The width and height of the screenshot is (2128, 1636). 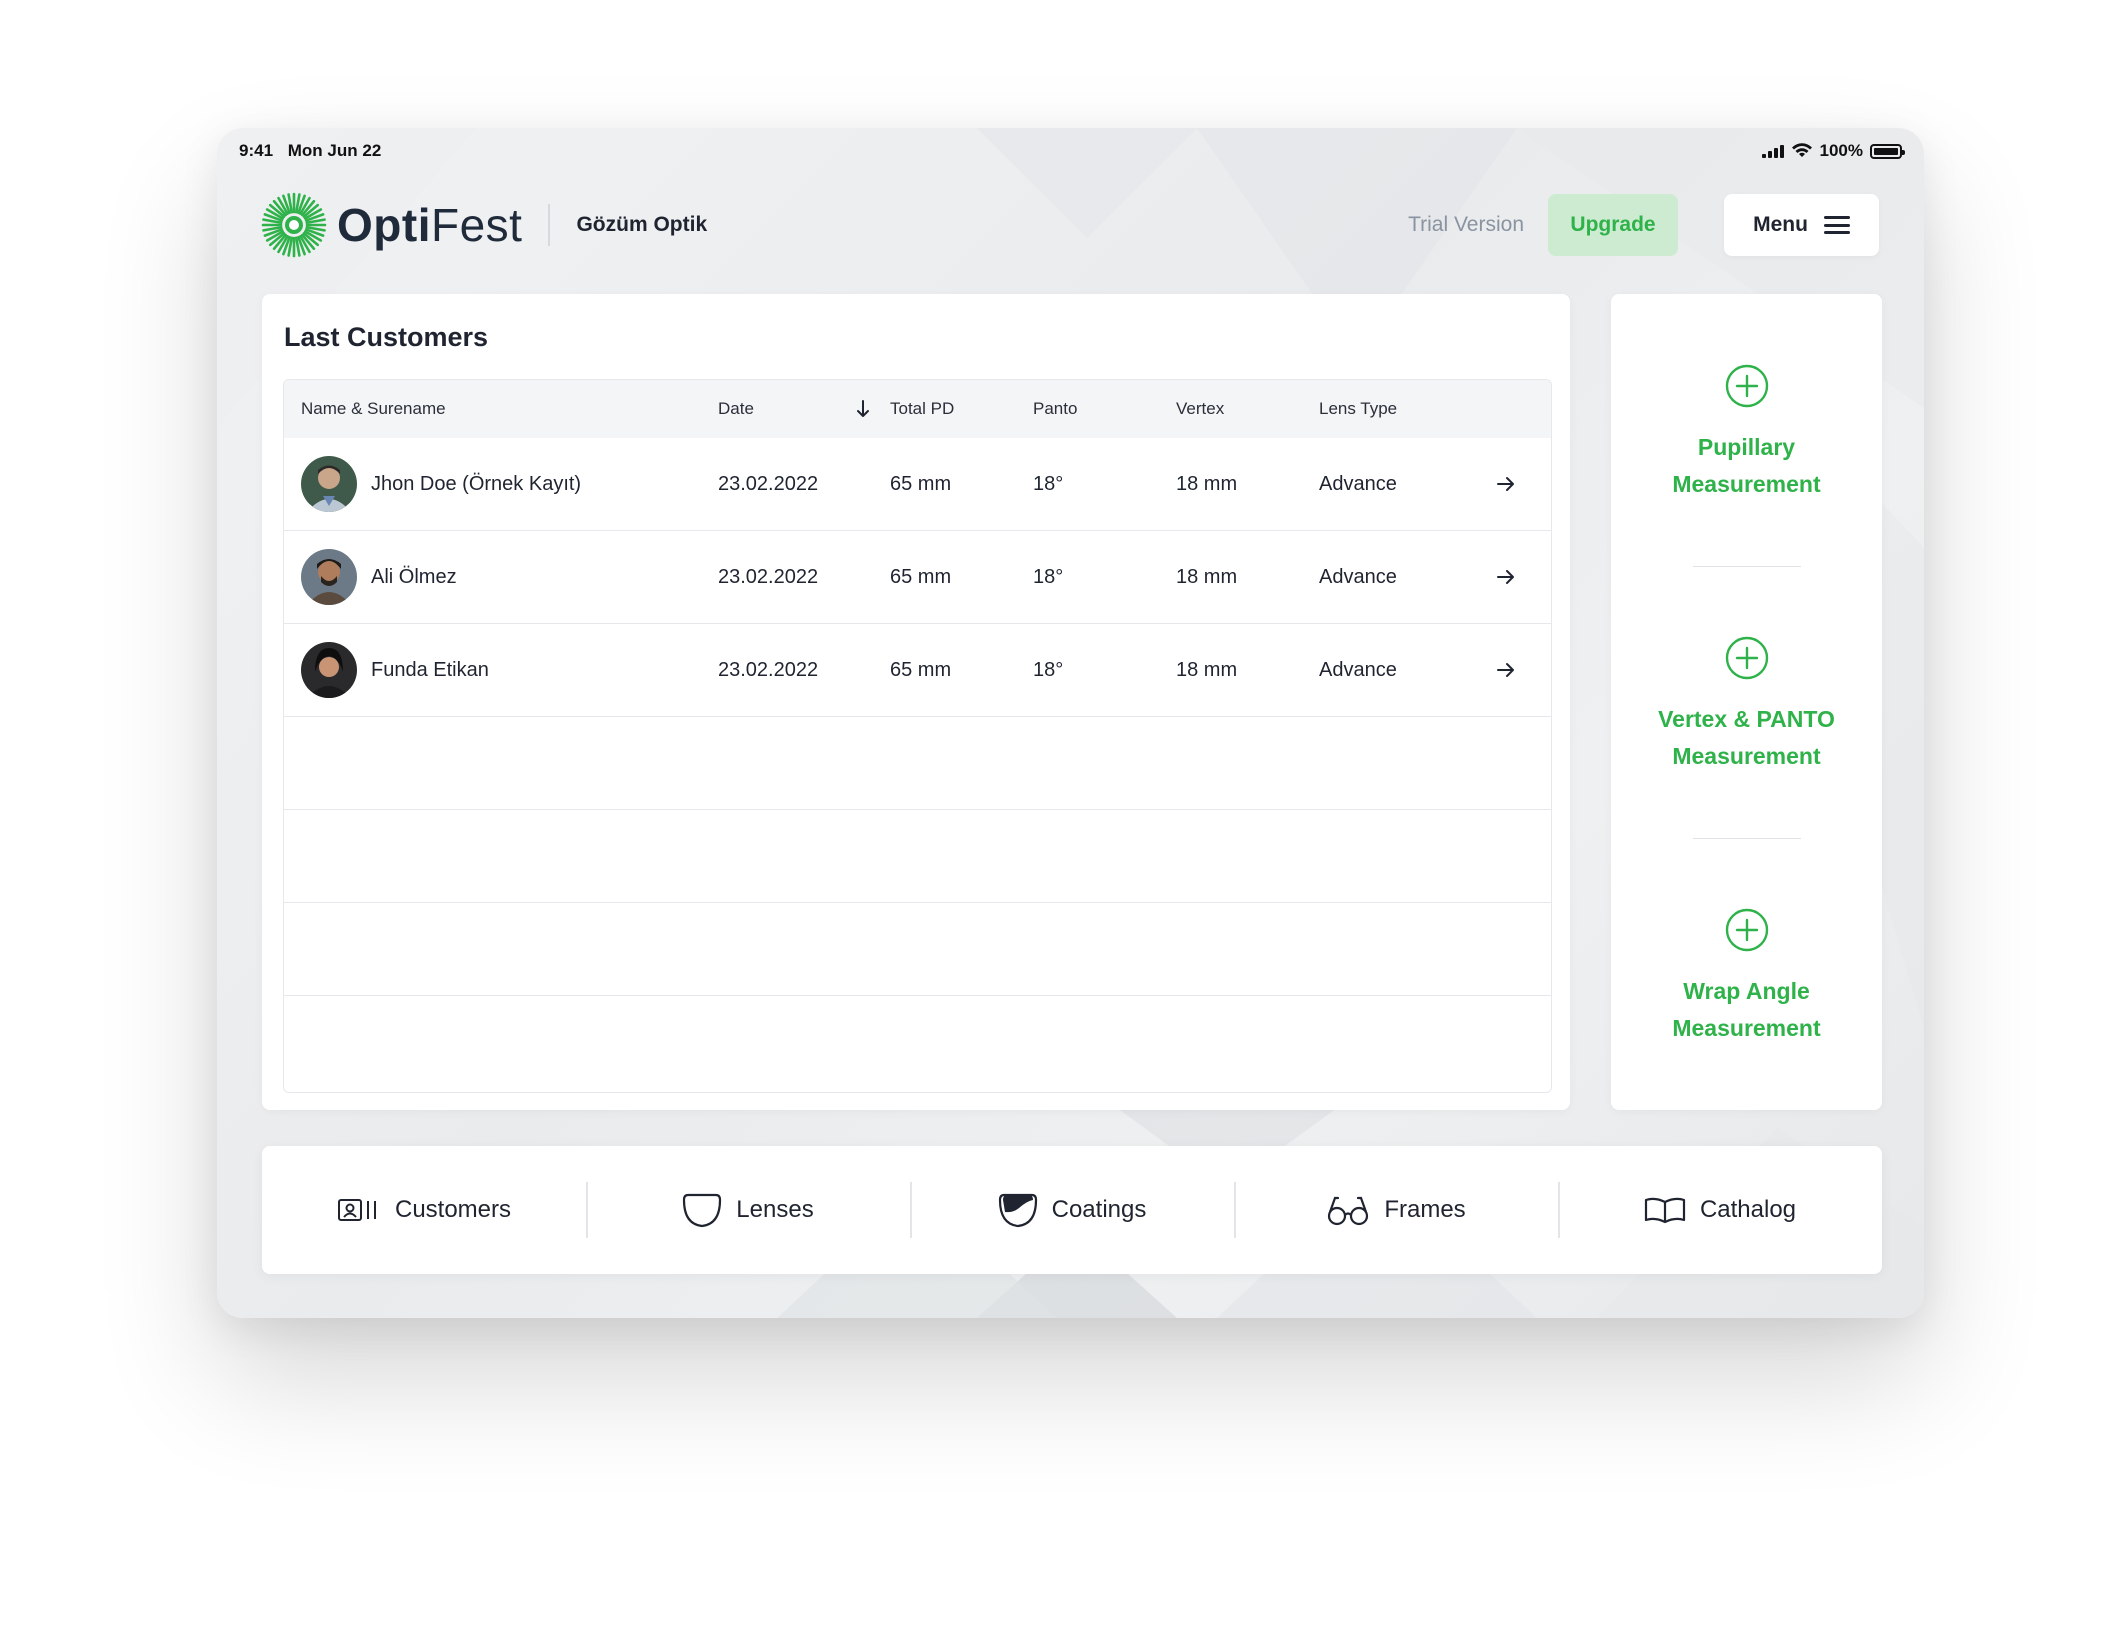 What do you see at coordinates (453, 1209) in the screenshot?
I see `nav-label: Customers` at bounding box center [453, 1209].